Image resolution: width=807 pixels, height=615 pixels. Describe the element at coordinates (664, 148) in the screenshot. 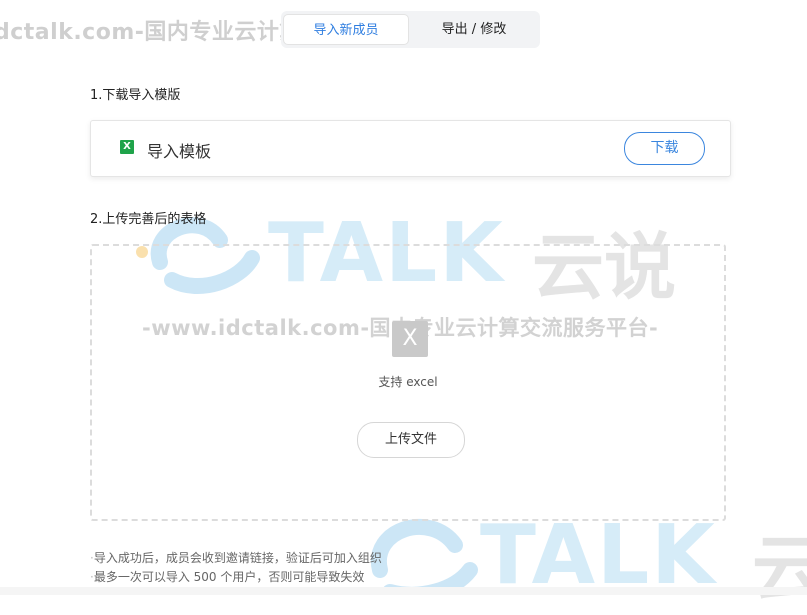

I see `download-button: 下载` at that location.